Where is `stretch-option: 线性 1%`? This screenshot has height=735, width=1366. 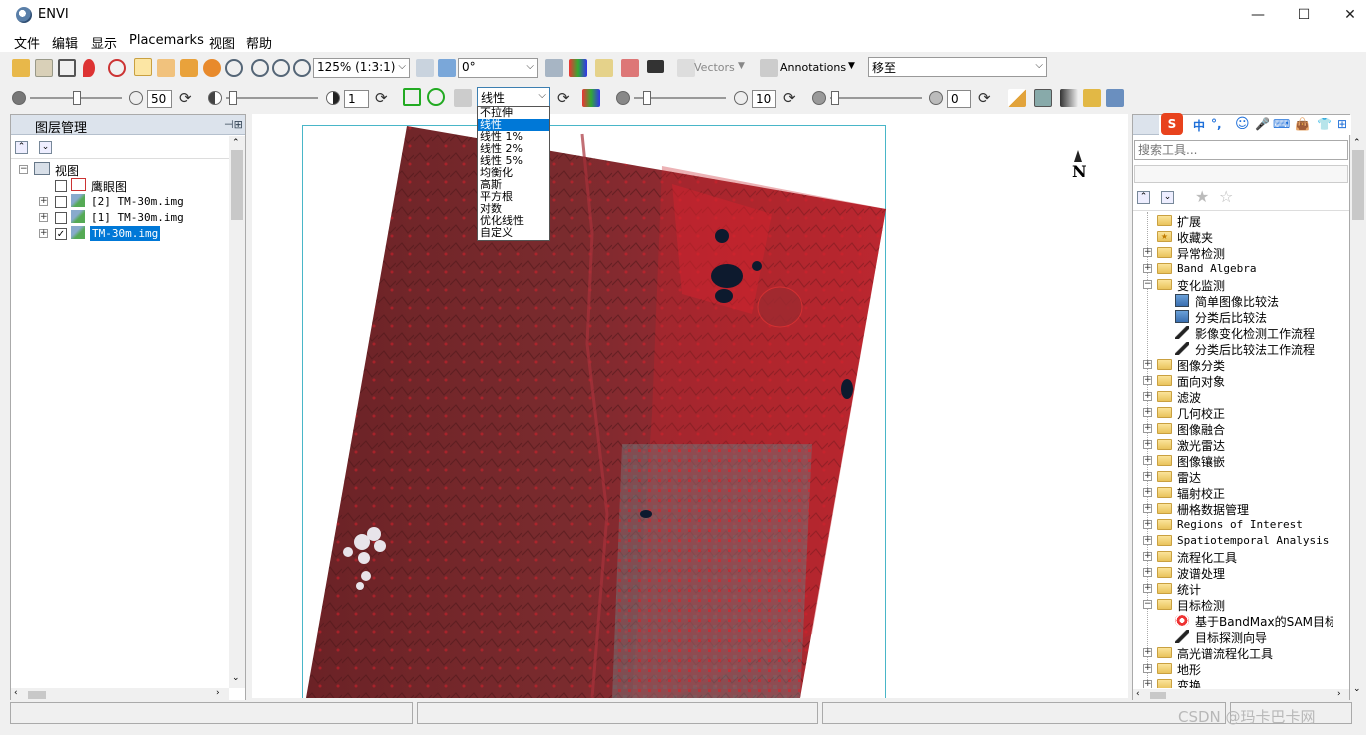
stretch-option: 线性 1% is located at coordinates (513, 137).